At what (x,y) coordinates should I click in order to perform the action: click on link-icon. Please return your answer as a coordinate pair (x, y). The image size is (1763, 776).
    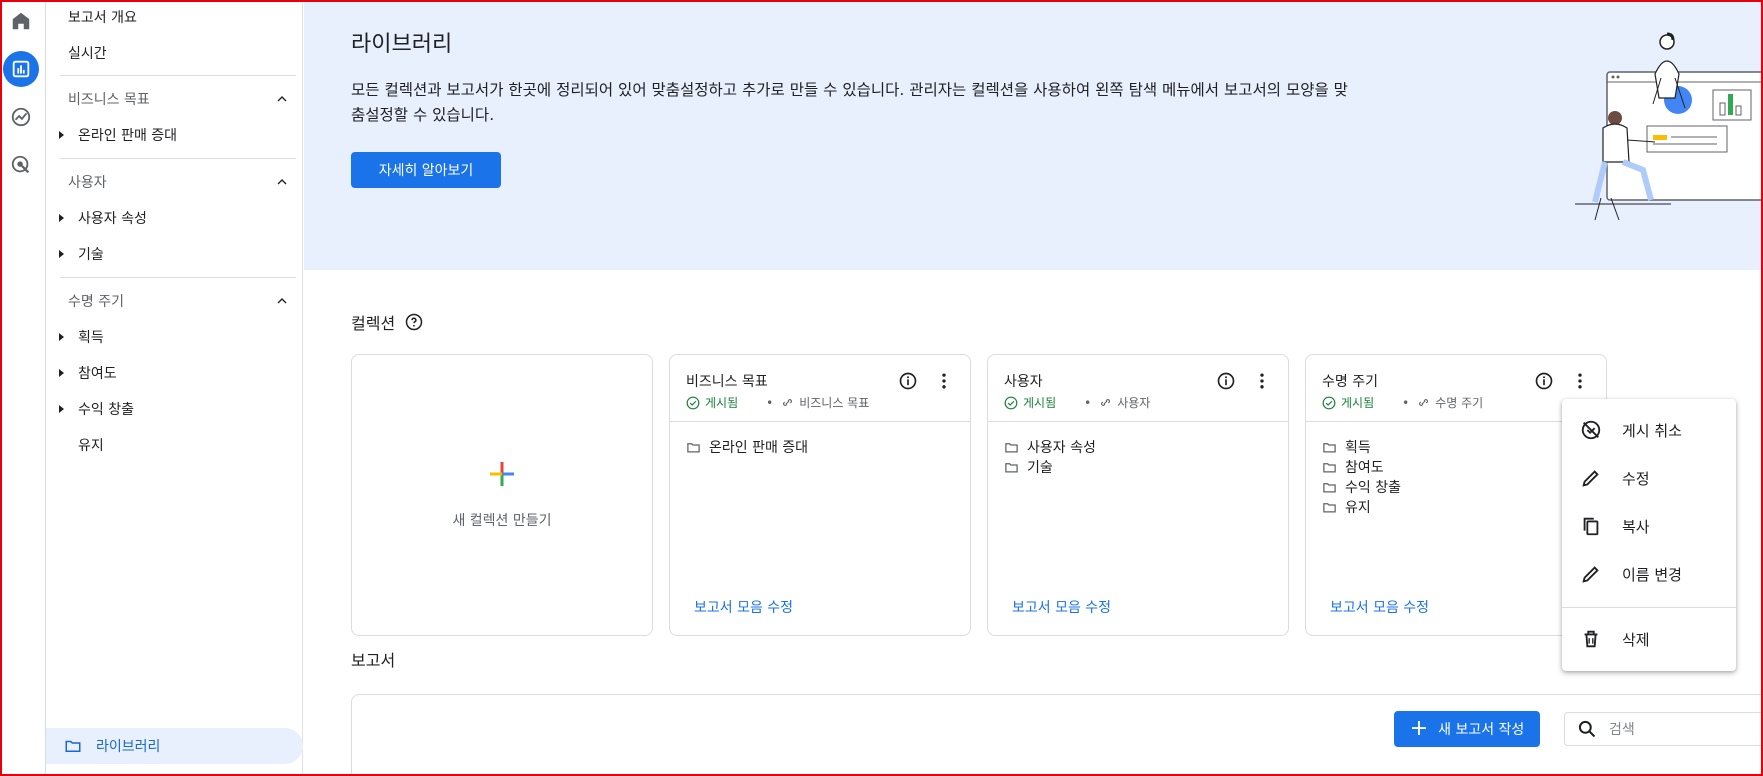
    Looking at the image, I should click on (1424, 402).